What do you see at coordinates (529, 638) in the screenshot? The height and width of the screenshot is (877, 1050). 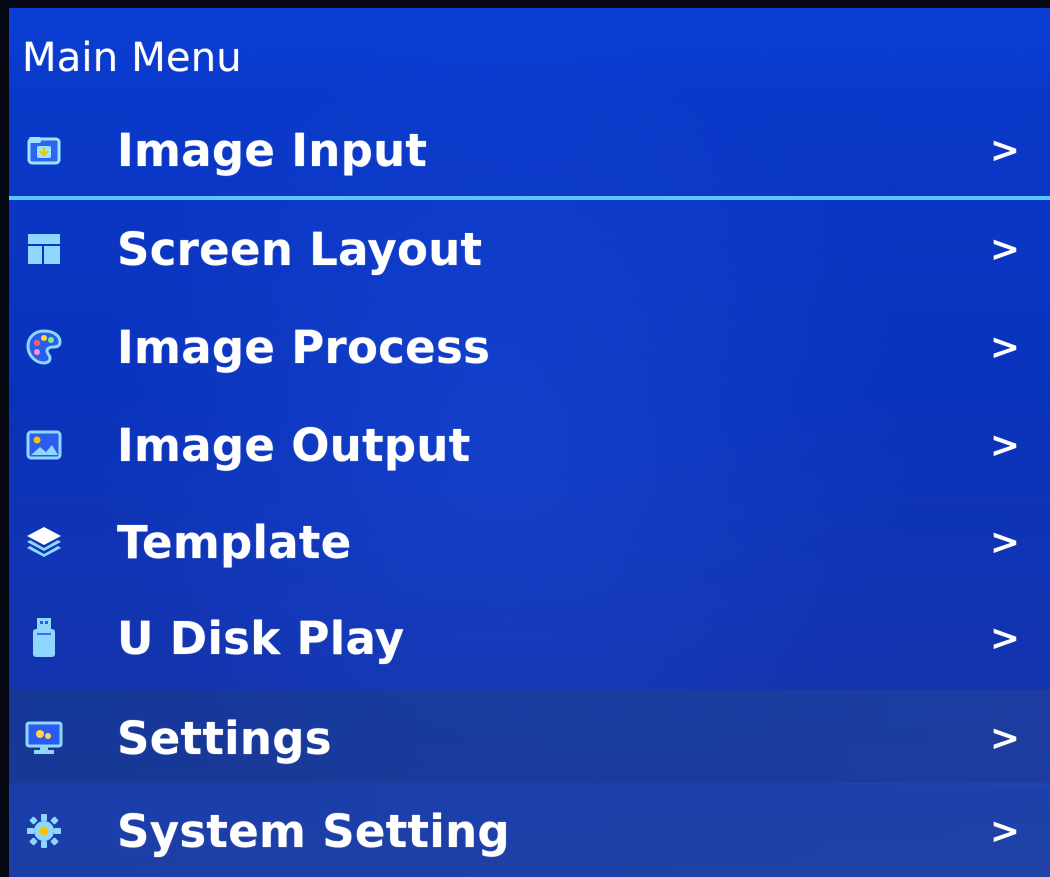 I see `menu-item-u-disk-play: U Disk Play >` at bounding box center [529, 638].